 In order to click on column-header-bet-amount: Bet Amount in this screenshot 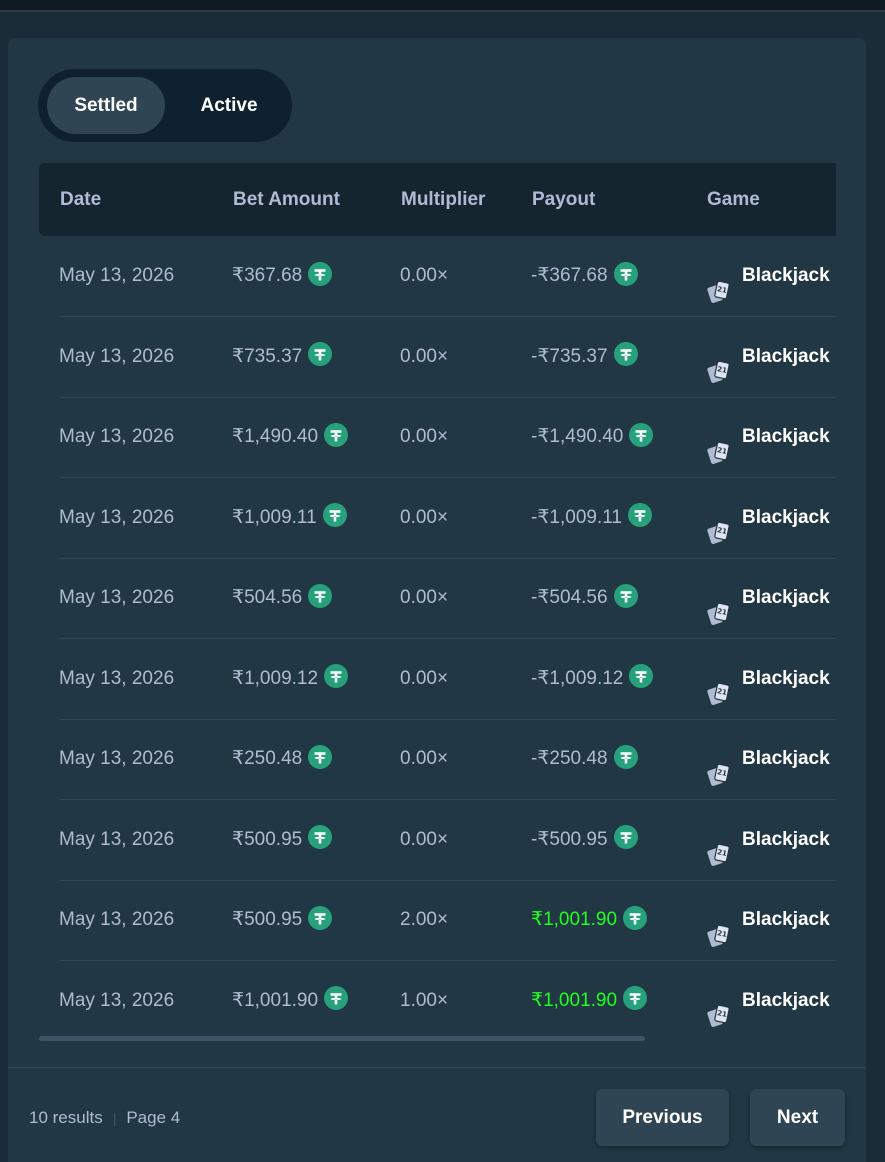, I will do `click(286, 199)`.